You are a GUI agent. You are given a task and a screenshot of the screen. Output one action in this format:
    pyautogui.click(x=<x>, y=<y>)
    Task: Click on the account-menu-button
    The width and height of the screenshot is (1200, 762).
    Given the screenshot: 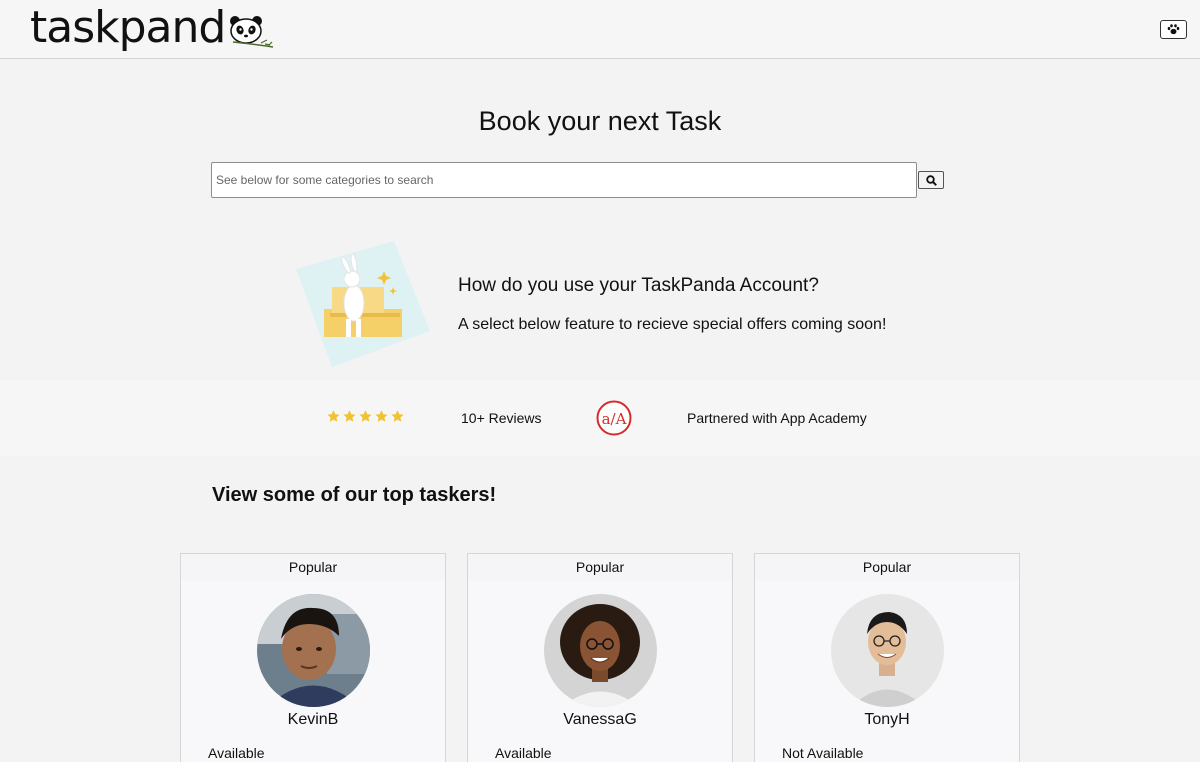 What is the action you would take?
    pyautogui.click(x=1173, y=29)
    